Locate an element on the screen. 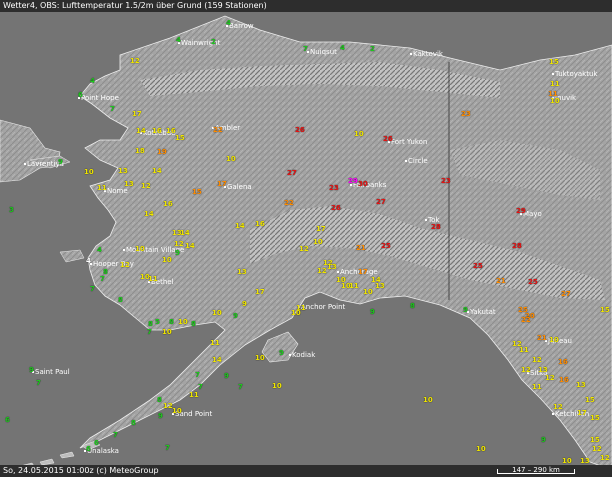 This screenshot has width=612, height=477. temperature-value: 26 is located at coordinates (388, 139).